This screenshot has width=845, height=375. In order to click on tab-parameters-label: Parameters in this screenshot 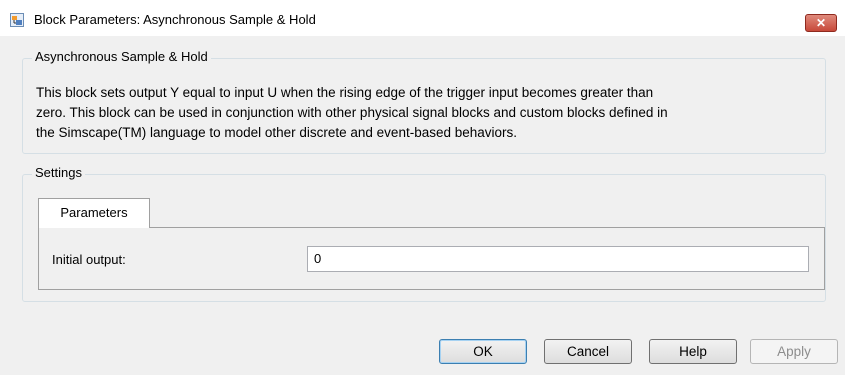, I will do `click(94, 212)`.